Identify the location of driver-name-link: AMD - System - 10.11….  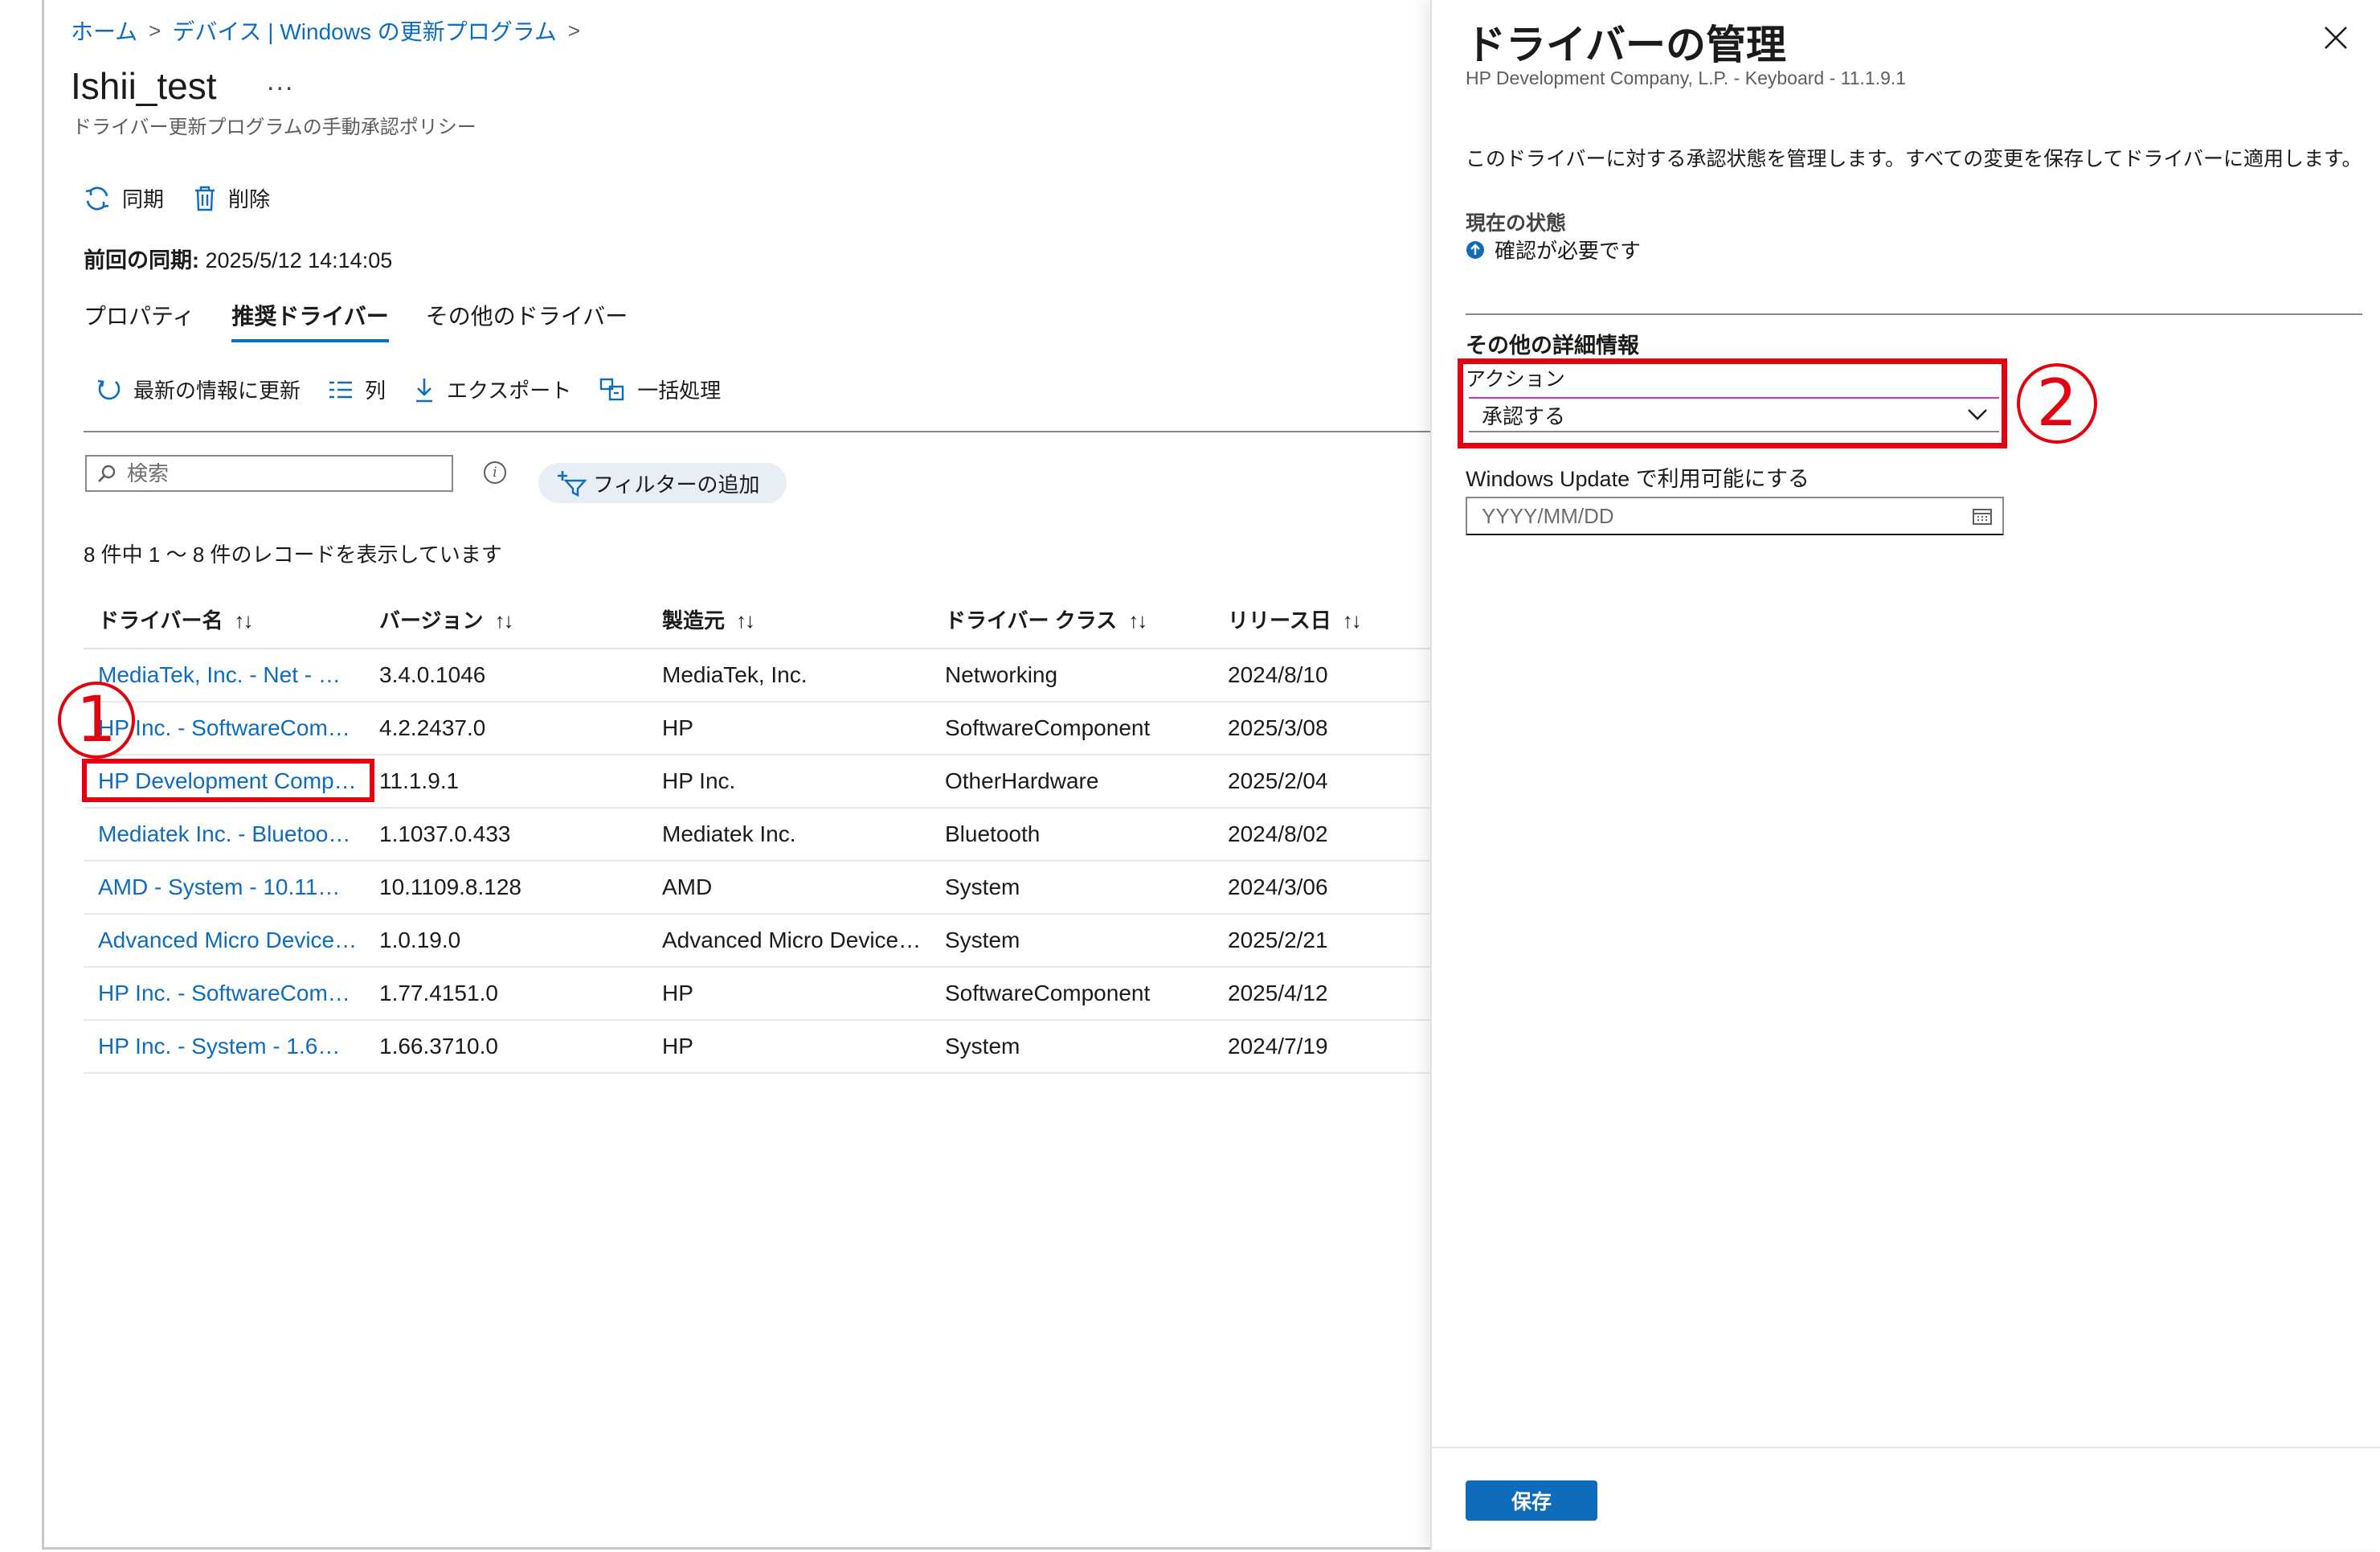
(225, 887).